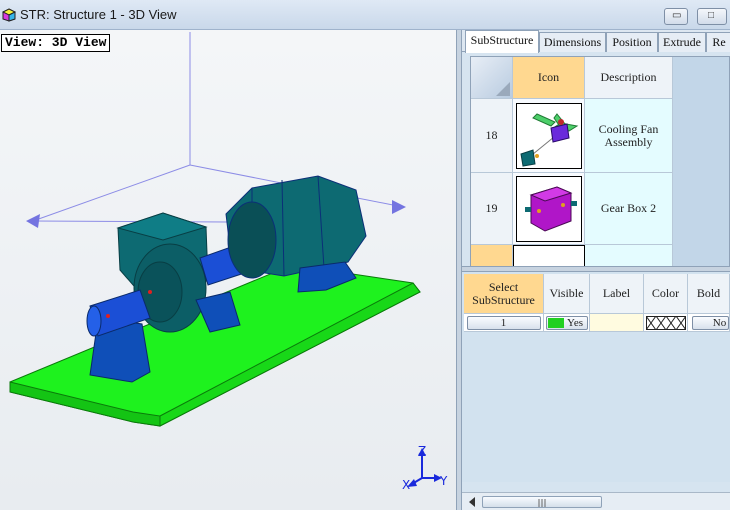 Image resolution: width=730 pixels, height=510 pixels. Describe the element at coordinates (252, 240) in the screenshot. I see `fan-drum-opening` at that location.